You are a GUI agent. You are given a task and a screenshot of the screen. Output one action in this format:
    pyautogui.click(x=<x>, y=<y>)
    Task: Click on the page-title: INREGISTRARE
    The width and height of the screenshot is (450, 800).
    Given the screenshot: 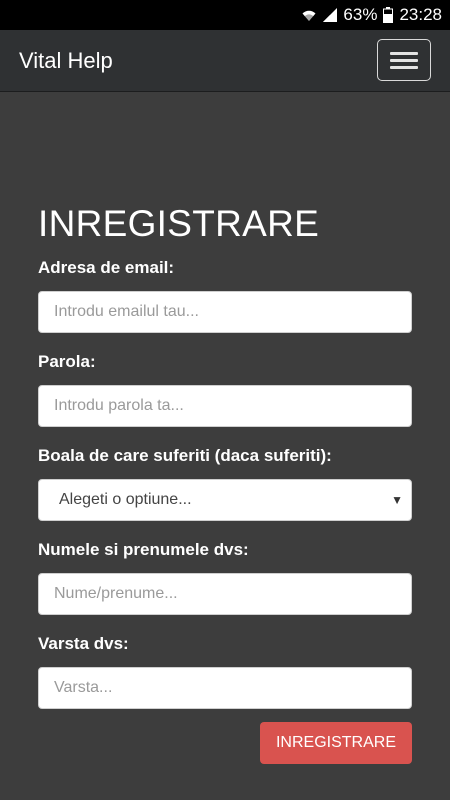 What is the action you would take?
    pyautogui.click(x=179, y=223)
    